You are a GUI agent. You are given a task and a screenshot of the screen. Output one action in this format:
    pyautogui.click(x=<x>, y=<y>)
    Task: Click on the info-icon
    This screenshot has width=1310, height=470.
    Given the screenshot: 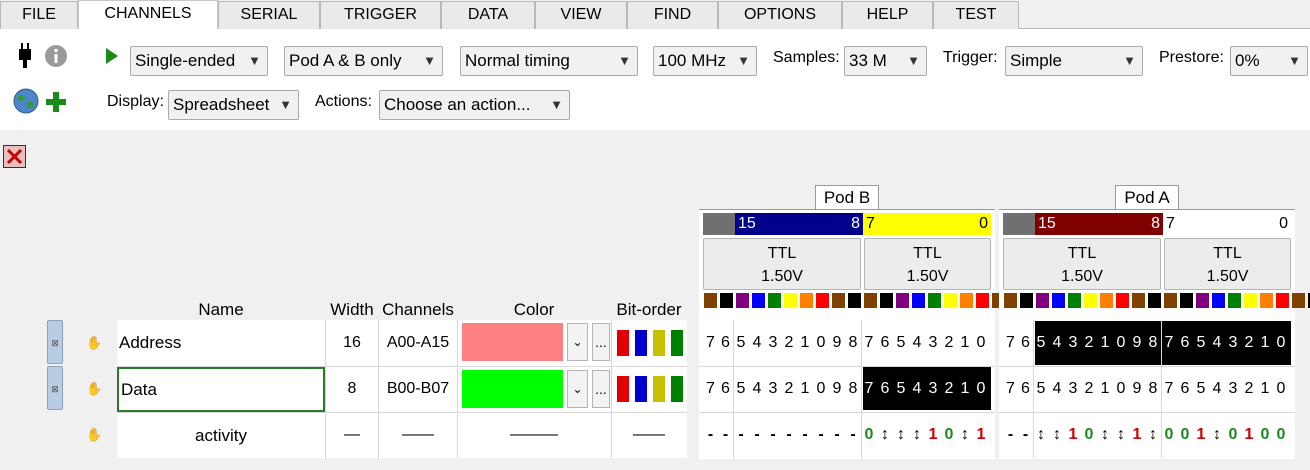 What is the action you would take?
    pyautogui.click(x=56, y=56)
    